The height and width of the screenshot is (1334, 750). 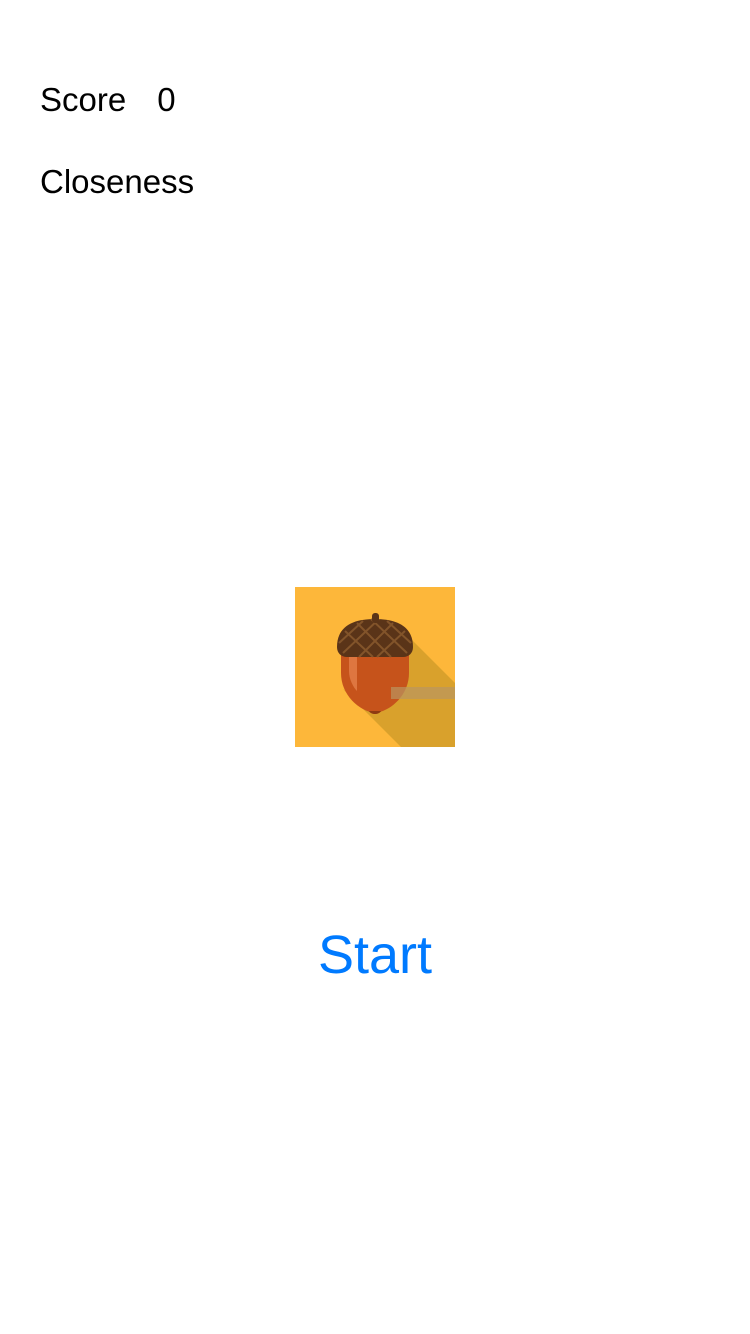 I want to click on start-button: Start, so click(x=375, y=955).